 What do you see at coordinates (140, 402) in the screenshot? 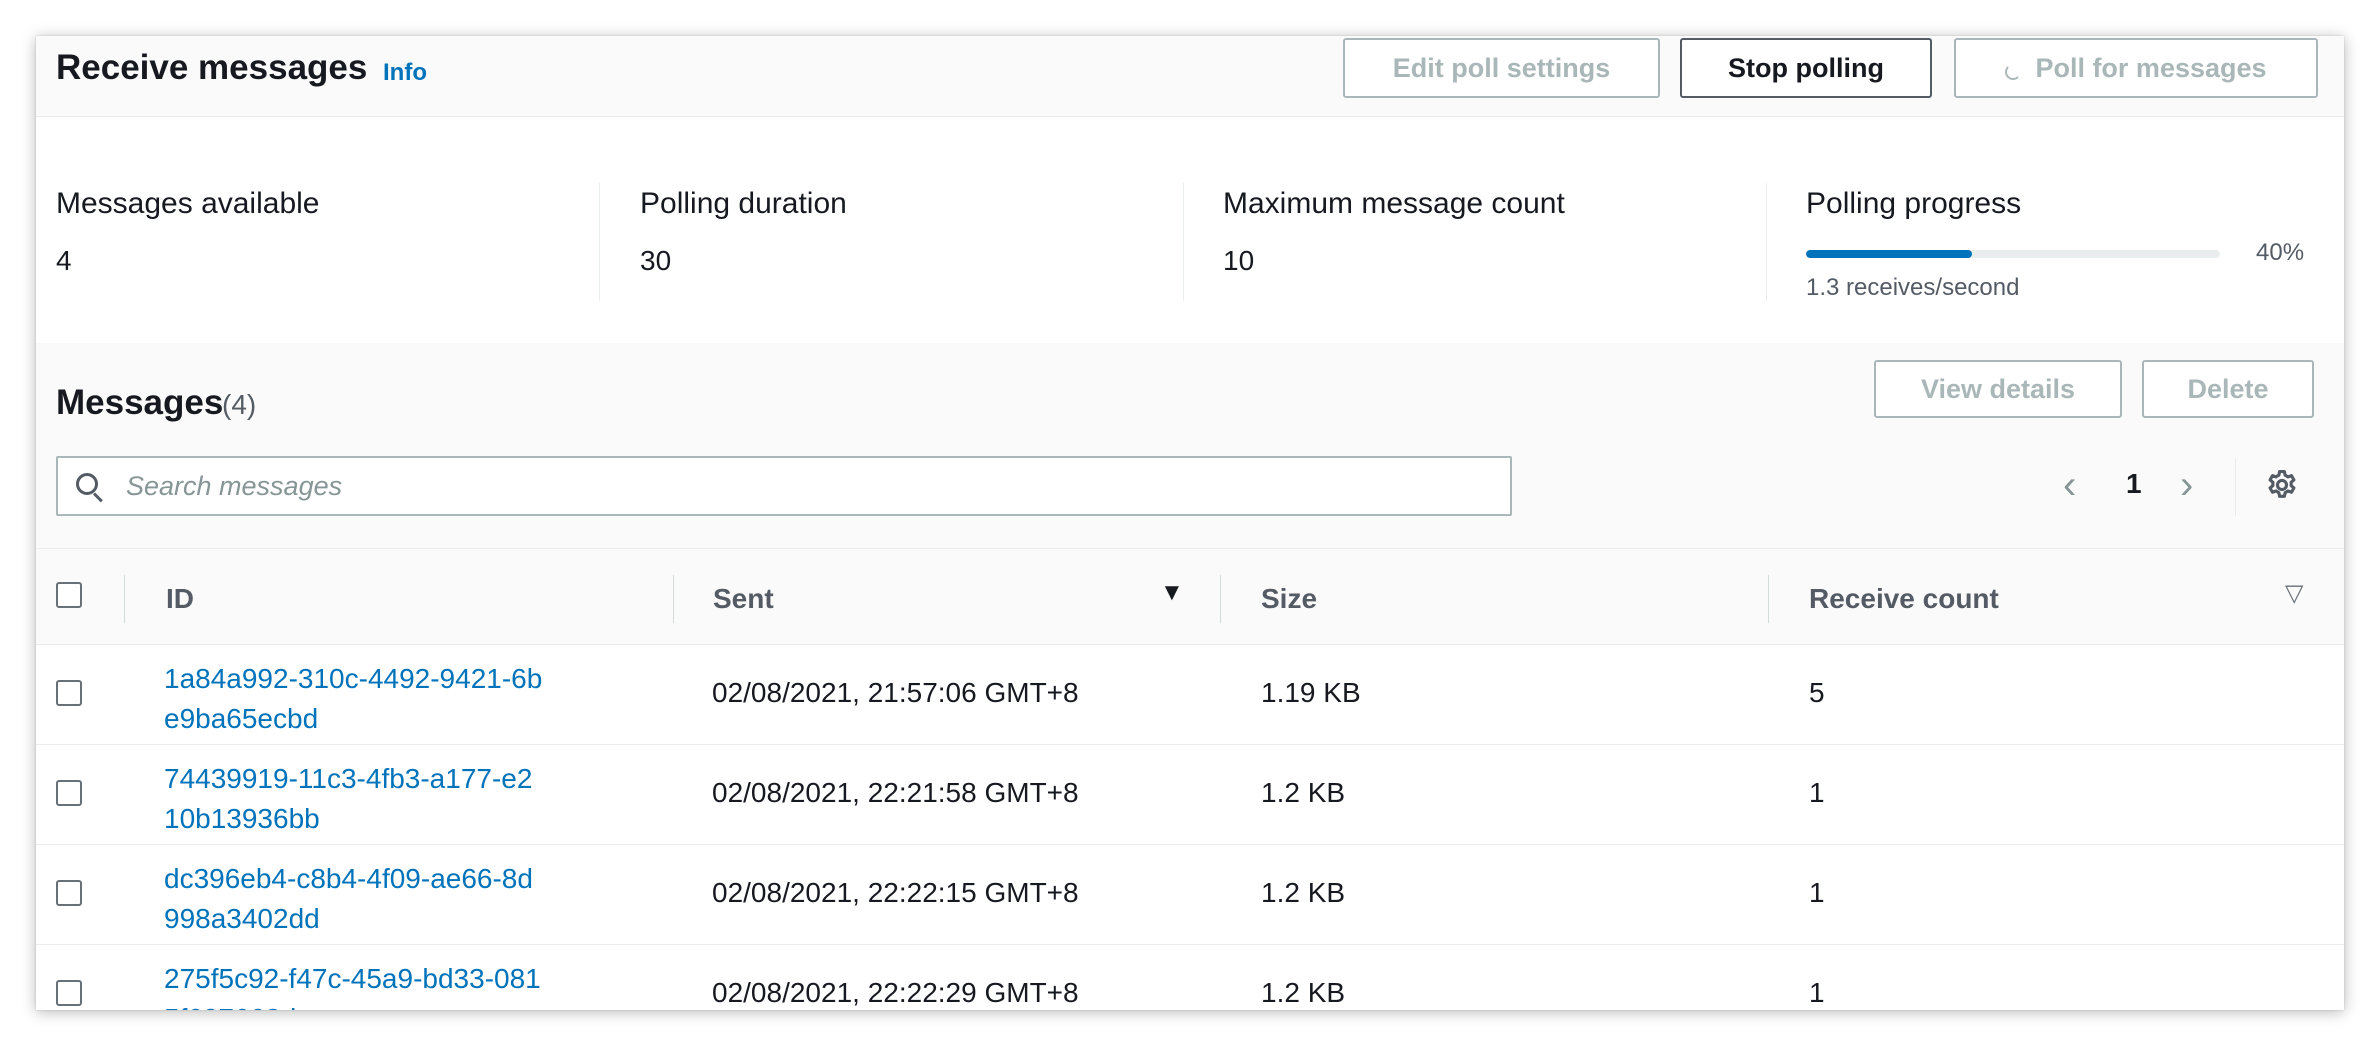
I see `messages-title: Messages` at bounding box center [140, 402].